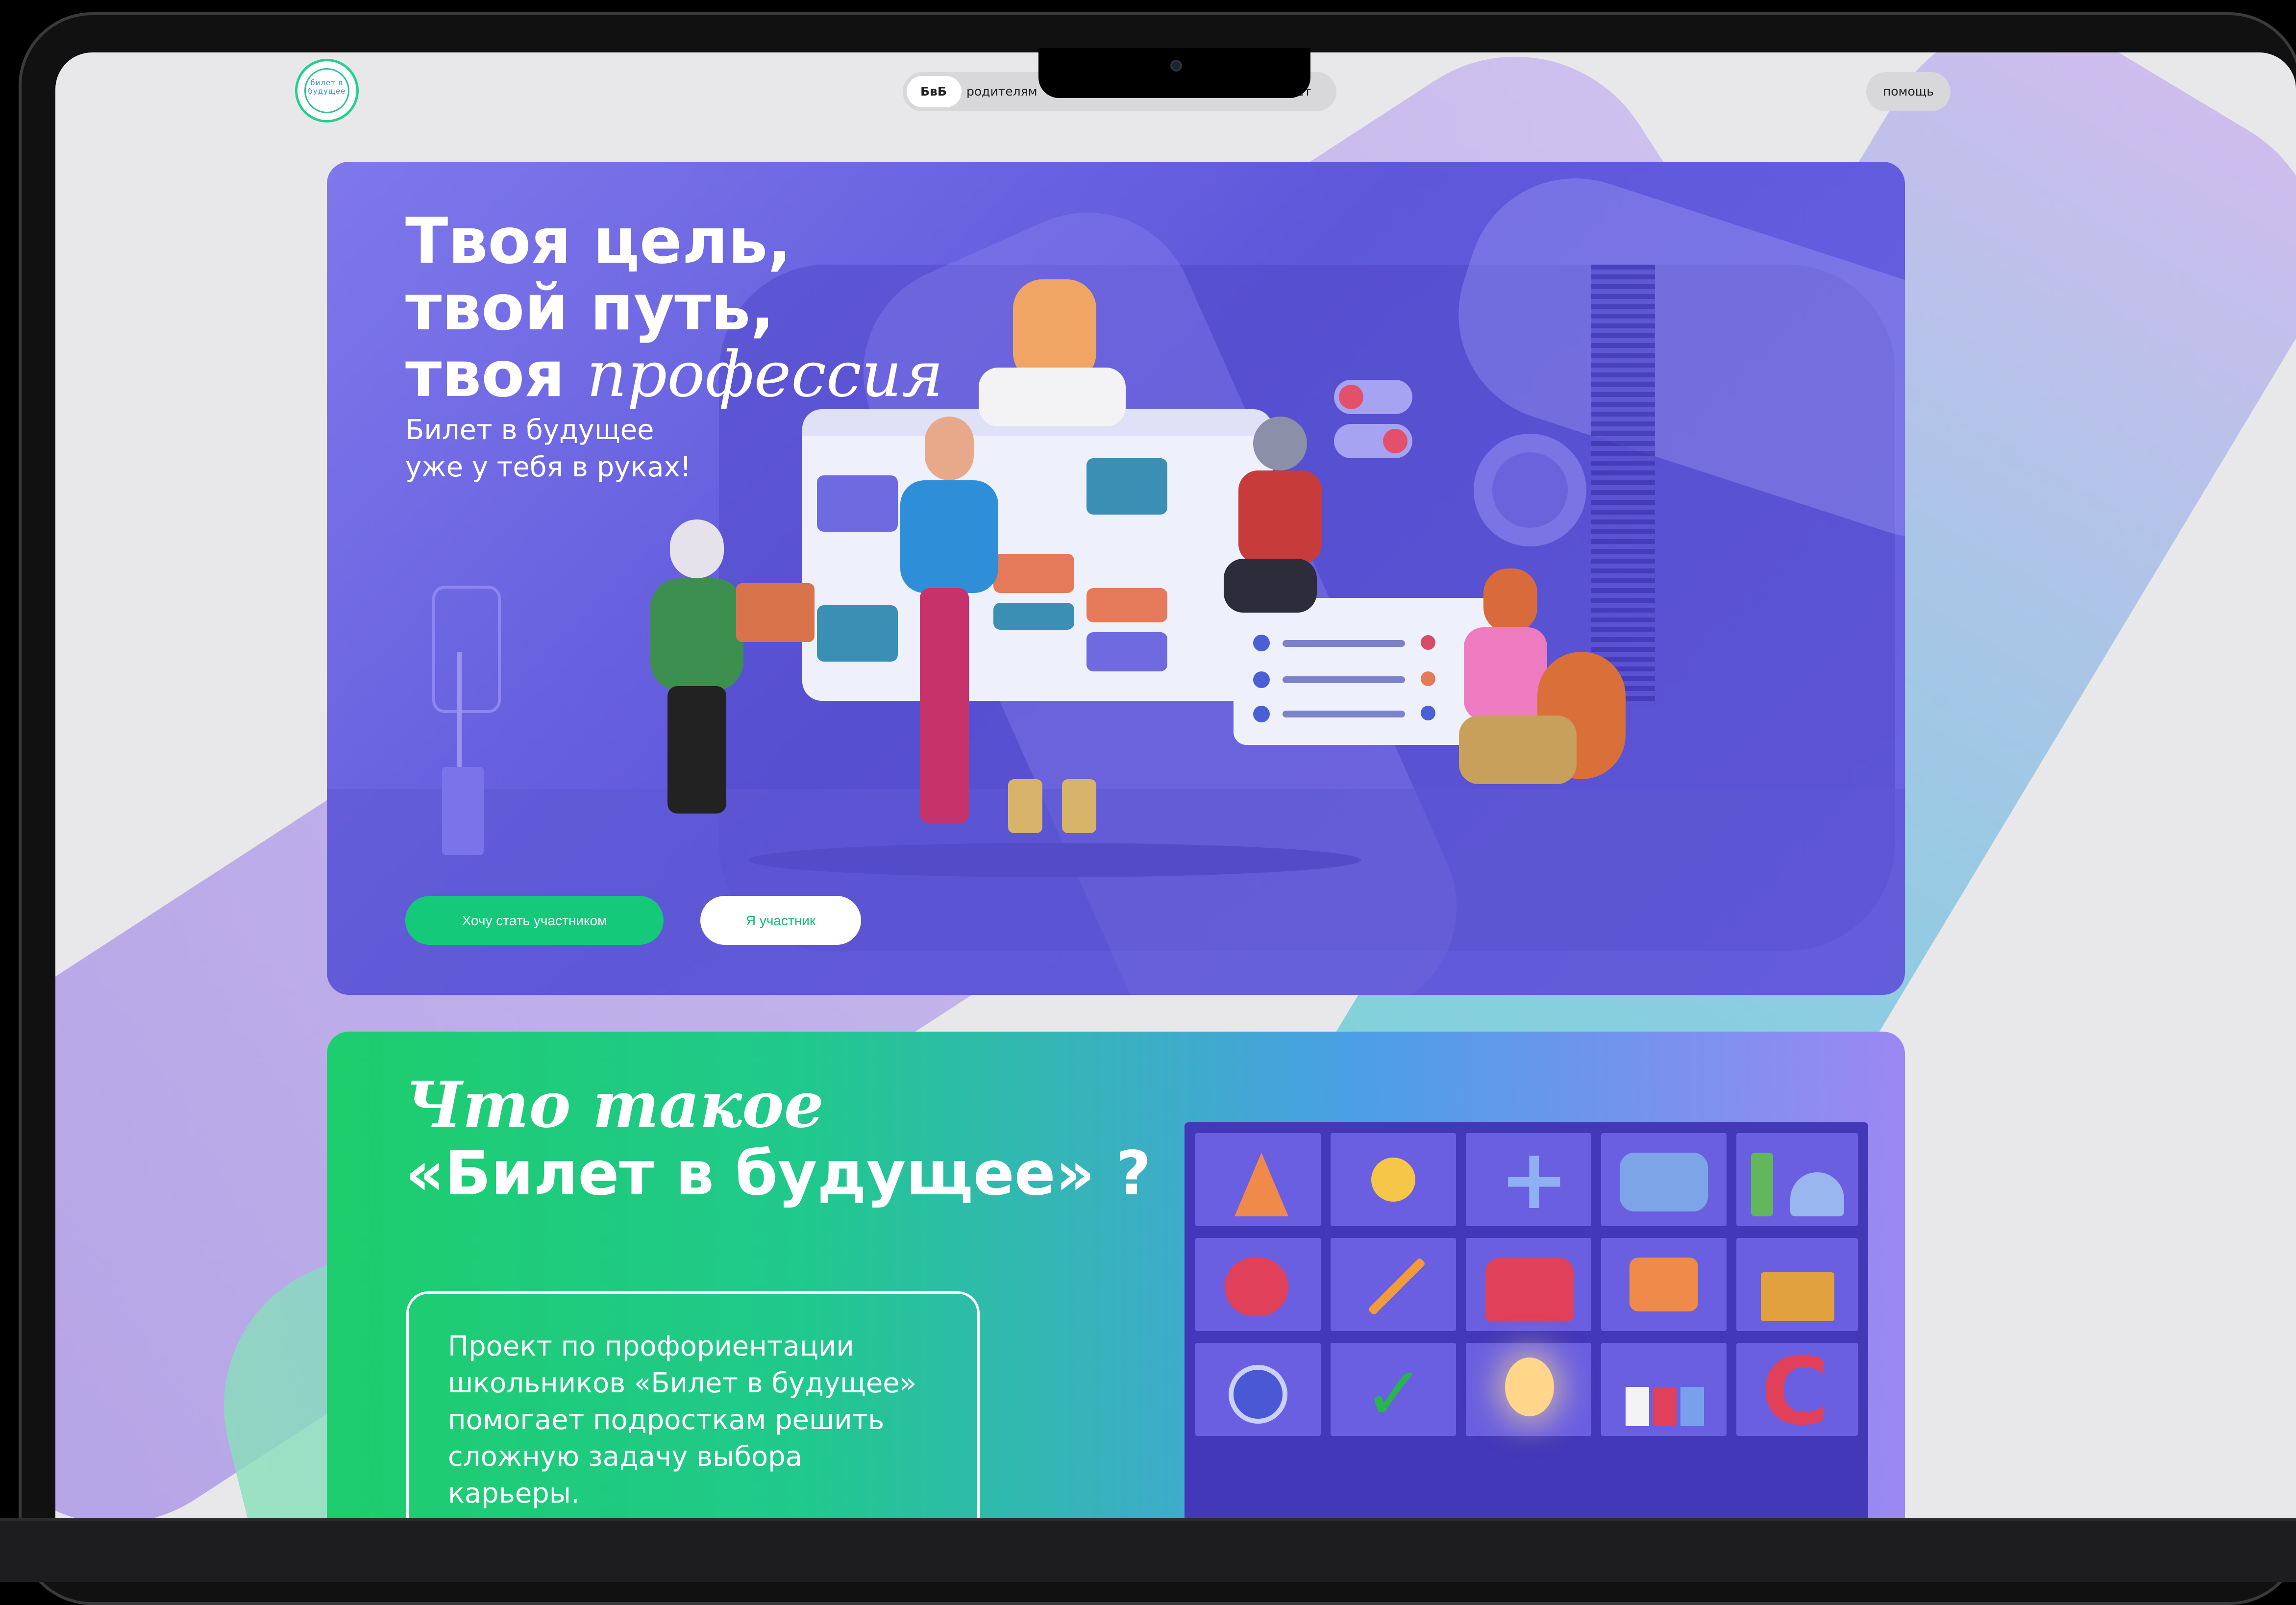 The width and height of the screenshot is (2296, 1605). What do you see at coordinates (1530, 490) in the screenshot?
I see `wall-ring-decoration` at bounding box center [1530, 490].